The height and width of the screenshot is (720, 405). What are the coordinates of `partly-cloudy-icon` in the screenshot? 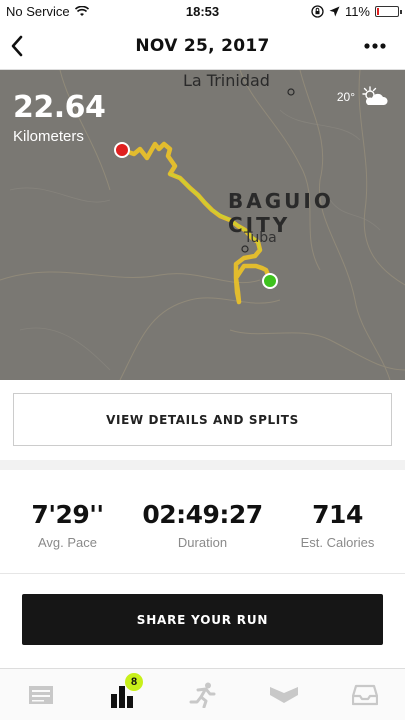 It's located at (375, 95).